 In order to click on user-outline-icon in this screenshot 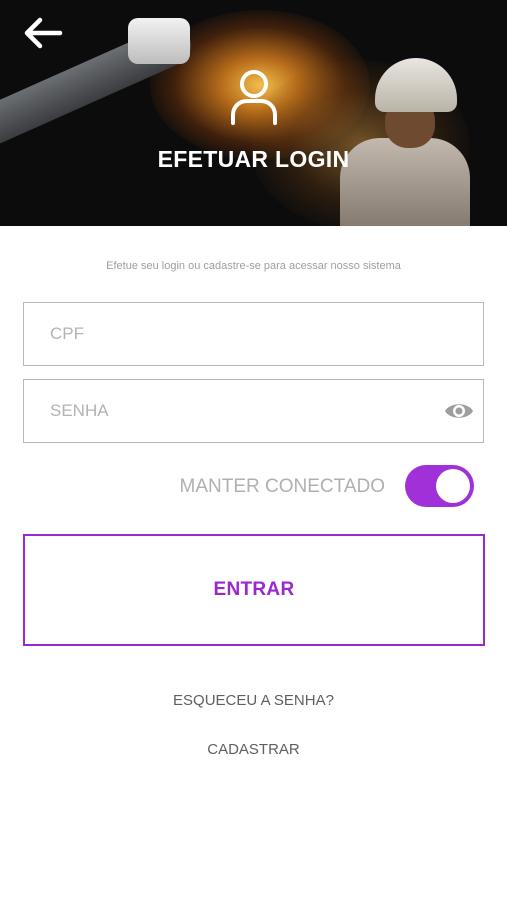, I will do `click(254, 97)`.